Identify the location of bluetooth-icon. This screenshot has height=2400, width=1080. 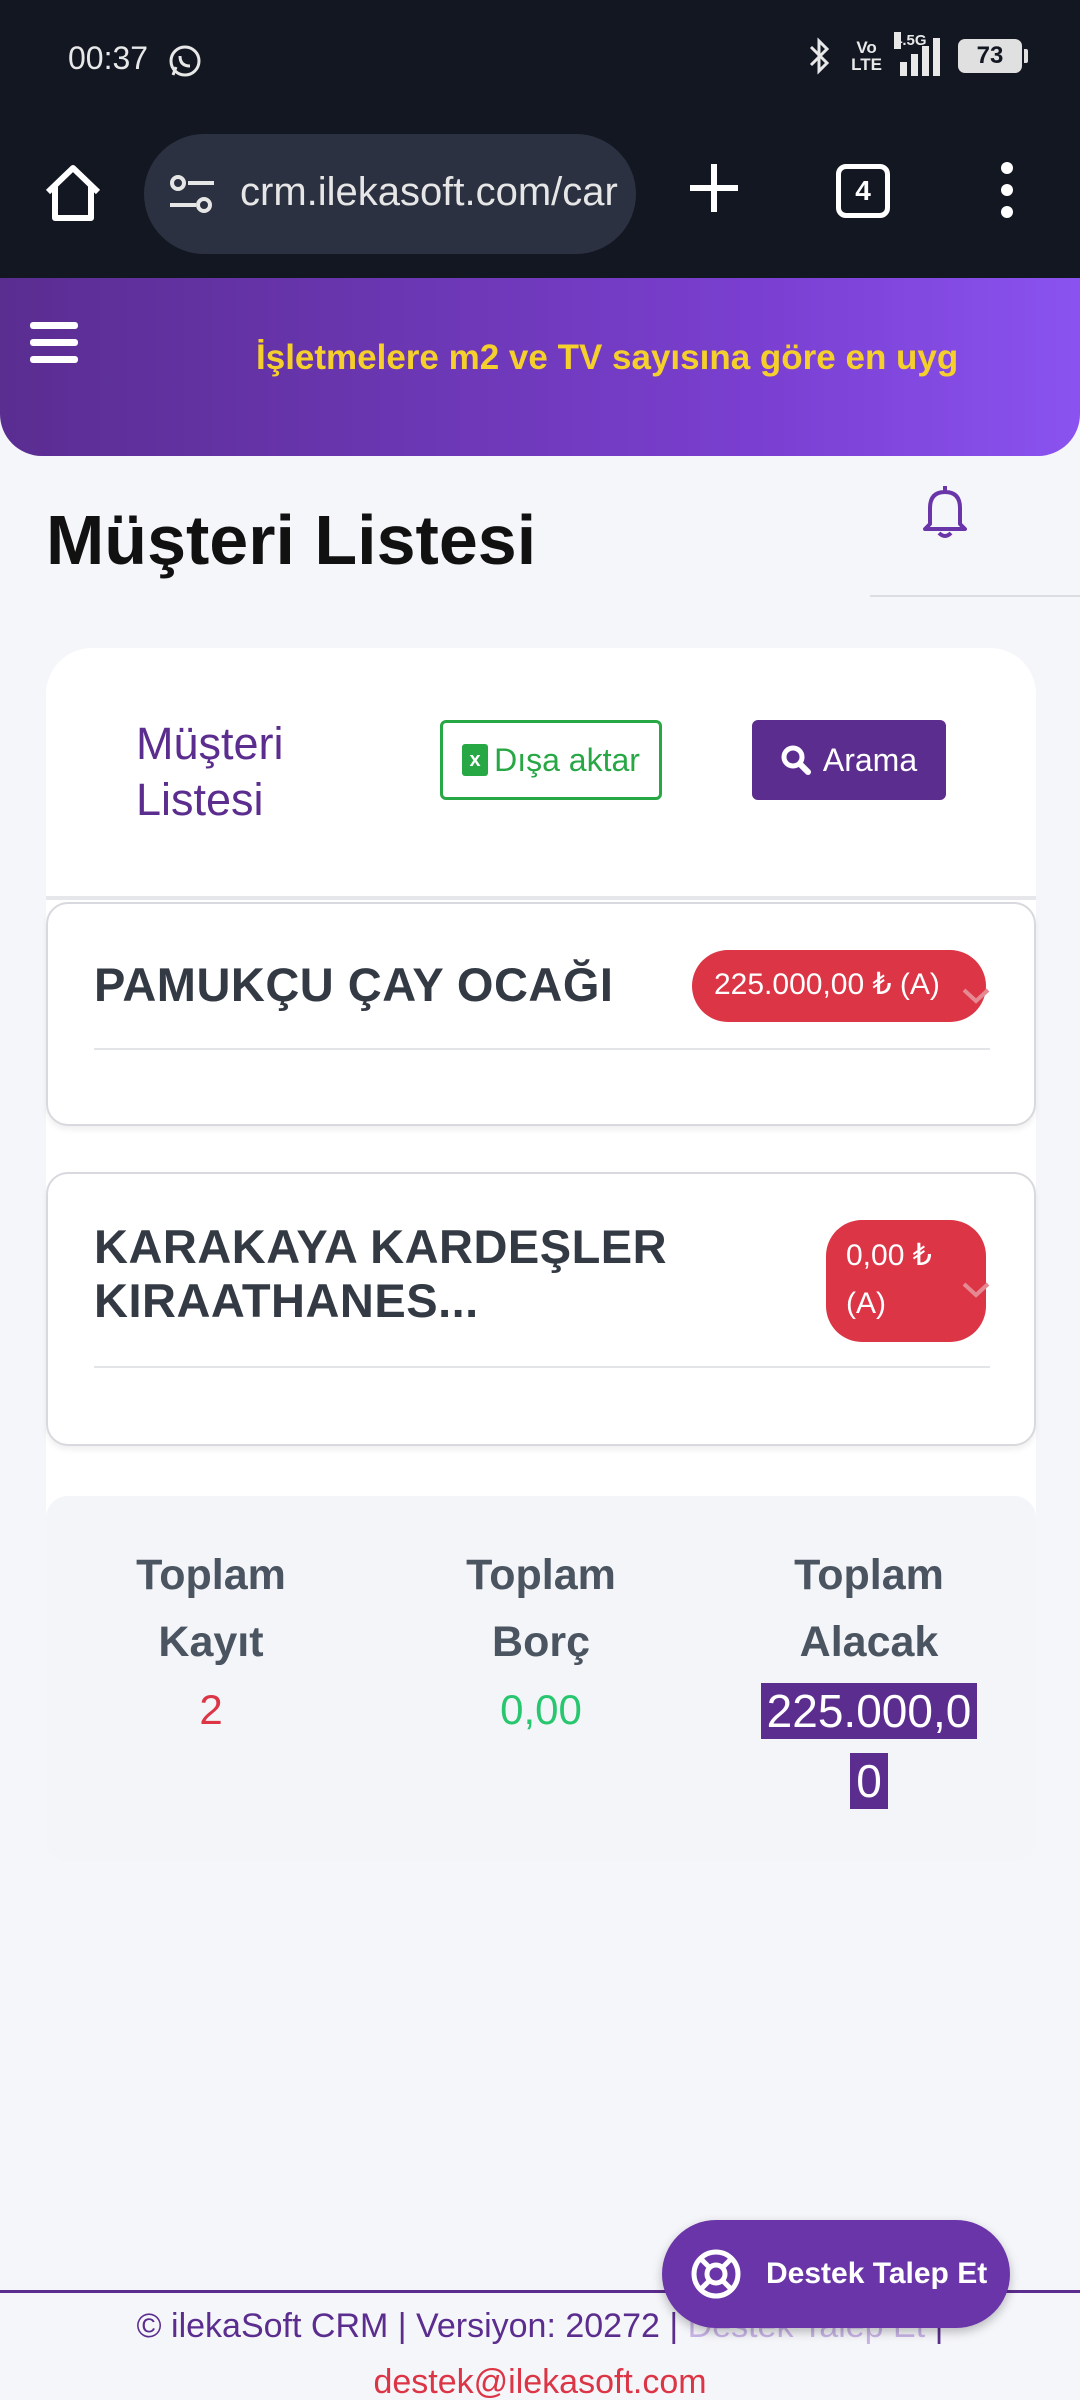
(820, 56).